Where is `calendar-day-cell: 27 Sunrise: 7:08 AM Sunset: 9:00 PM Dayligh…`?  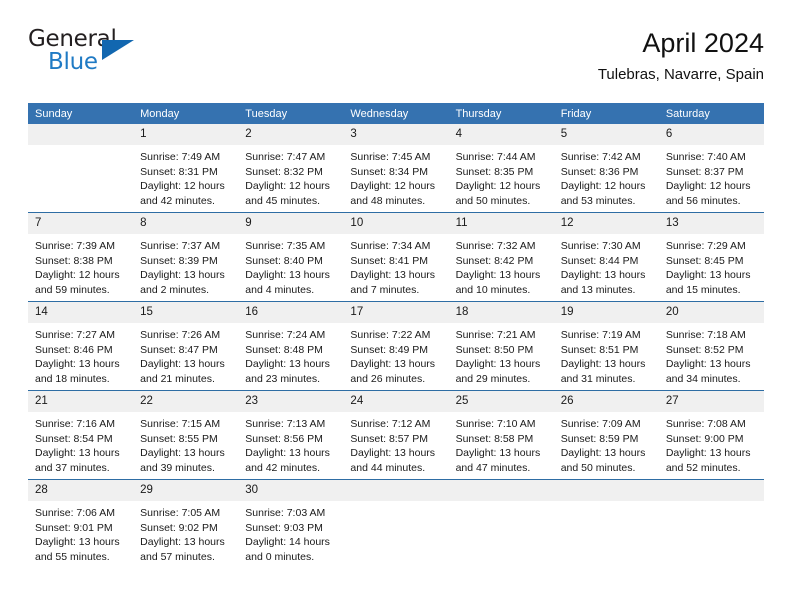
calendar-day-cell: 27 Sunrise: 7:08 AM Sunset: 9:00 PM Dayligh… is located at coordinates (711, 435).